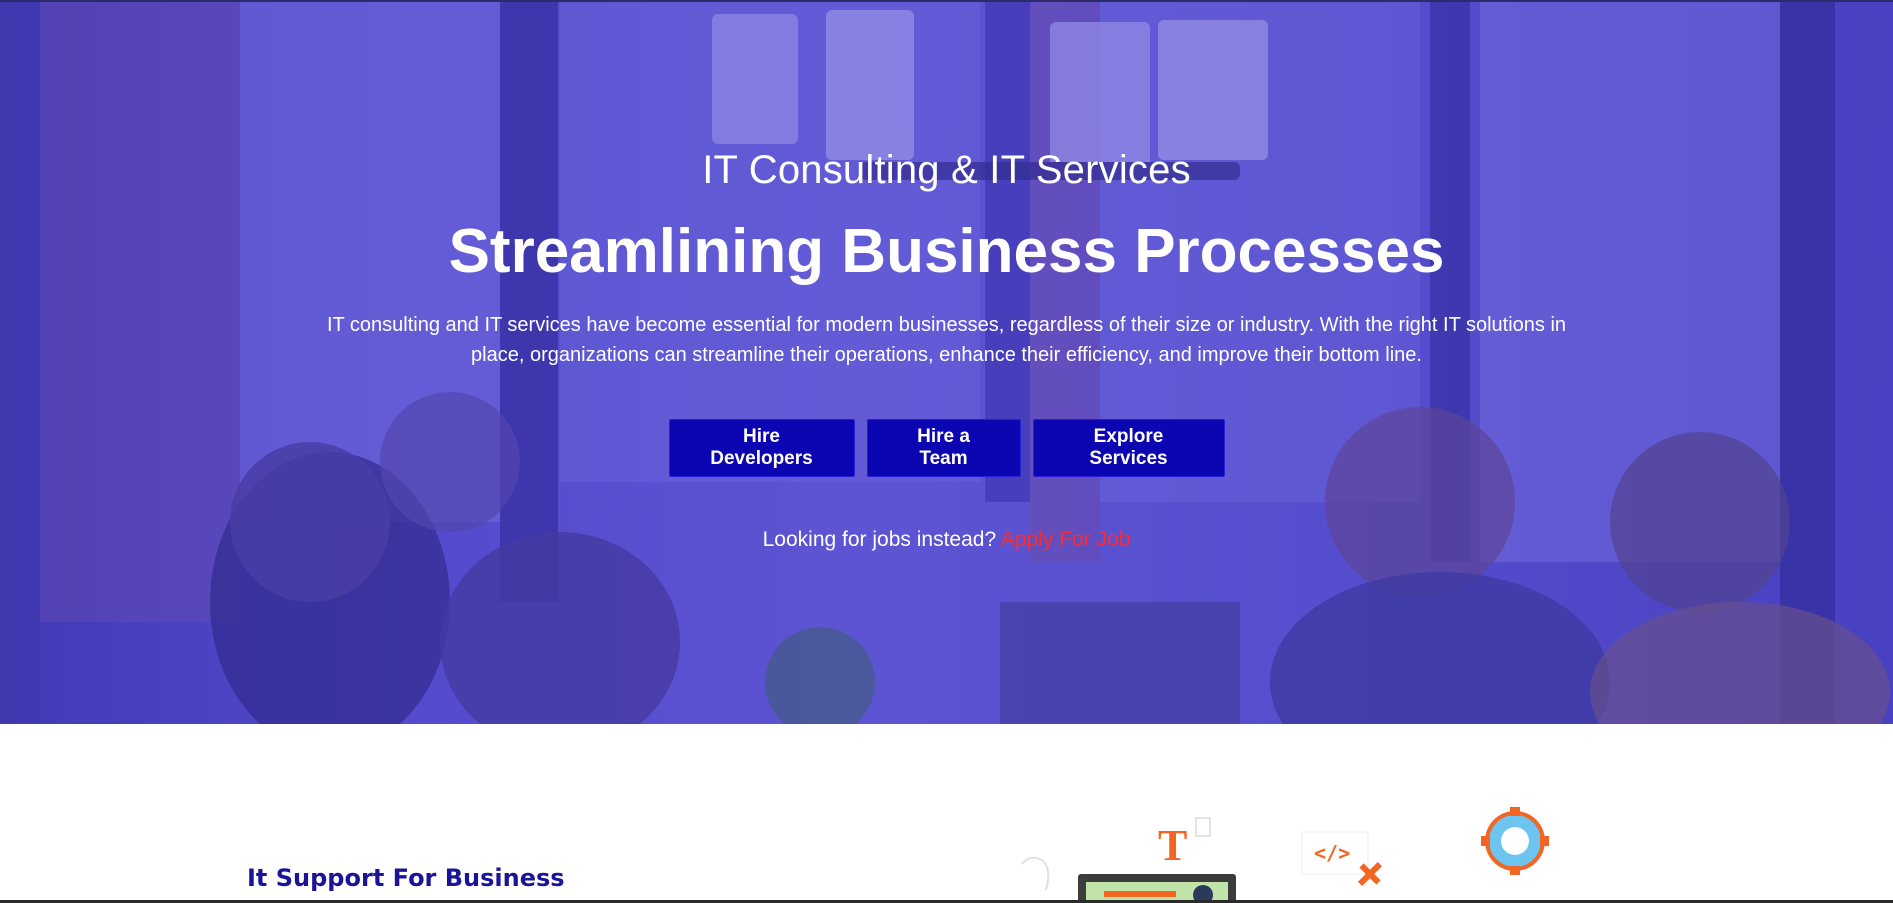  What do you see at coordinates (1128, 448) in the screenshot?
I see `explore-services-button: Explore Services` at bounding box center [1128, 448].